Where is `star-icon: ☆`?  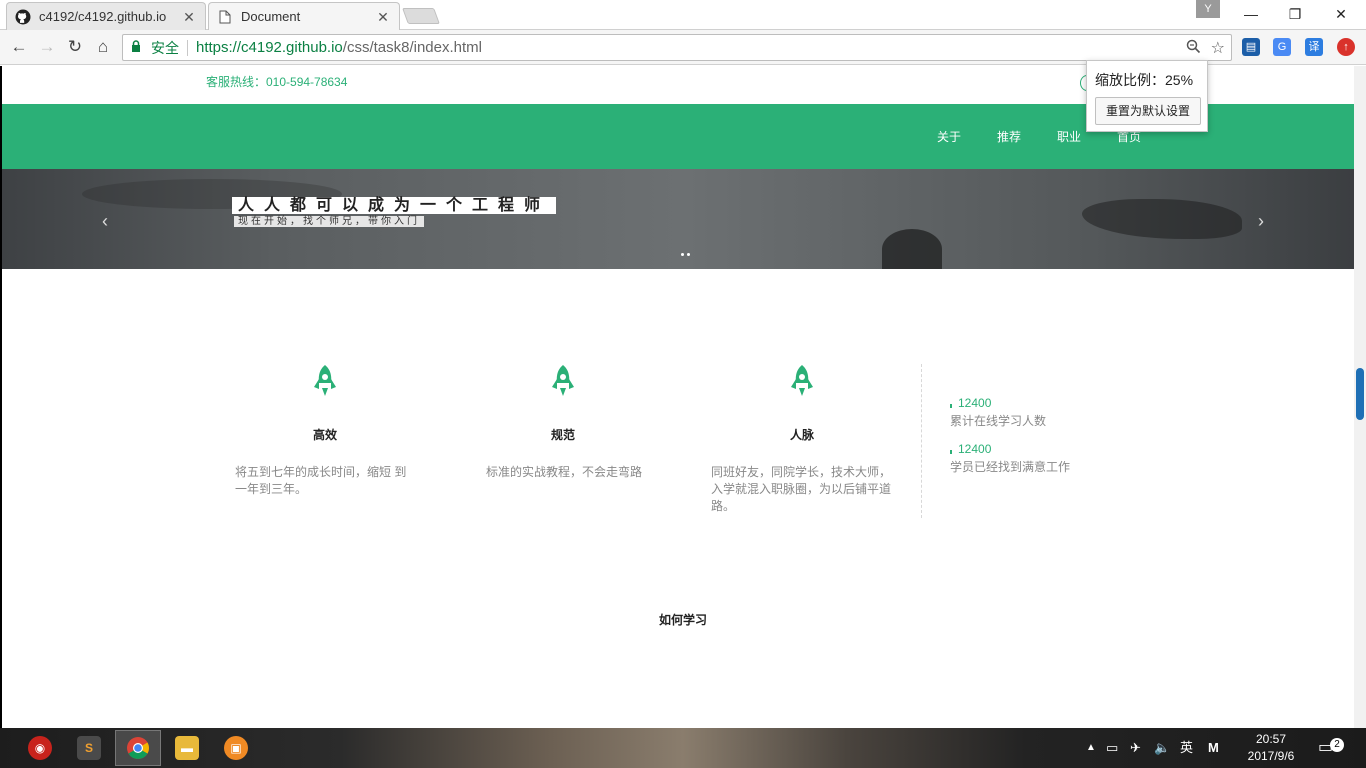 star-icon: ☆ is located at coordinates (1218, 48).